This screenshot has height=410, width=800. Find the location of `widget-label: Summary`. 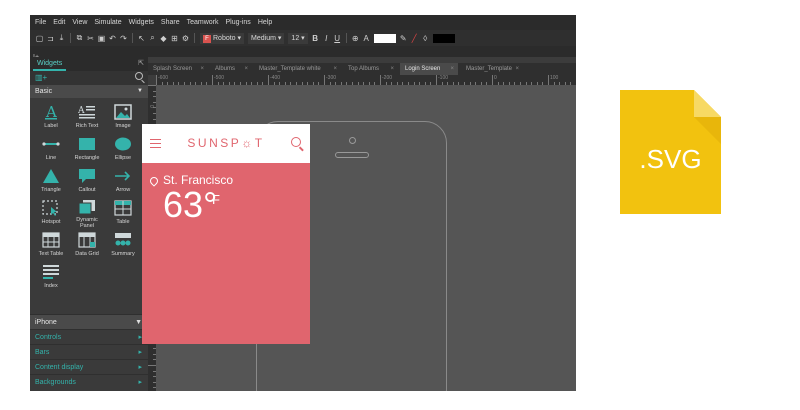

widget-label: Summary is located at coordinates (123, 254).